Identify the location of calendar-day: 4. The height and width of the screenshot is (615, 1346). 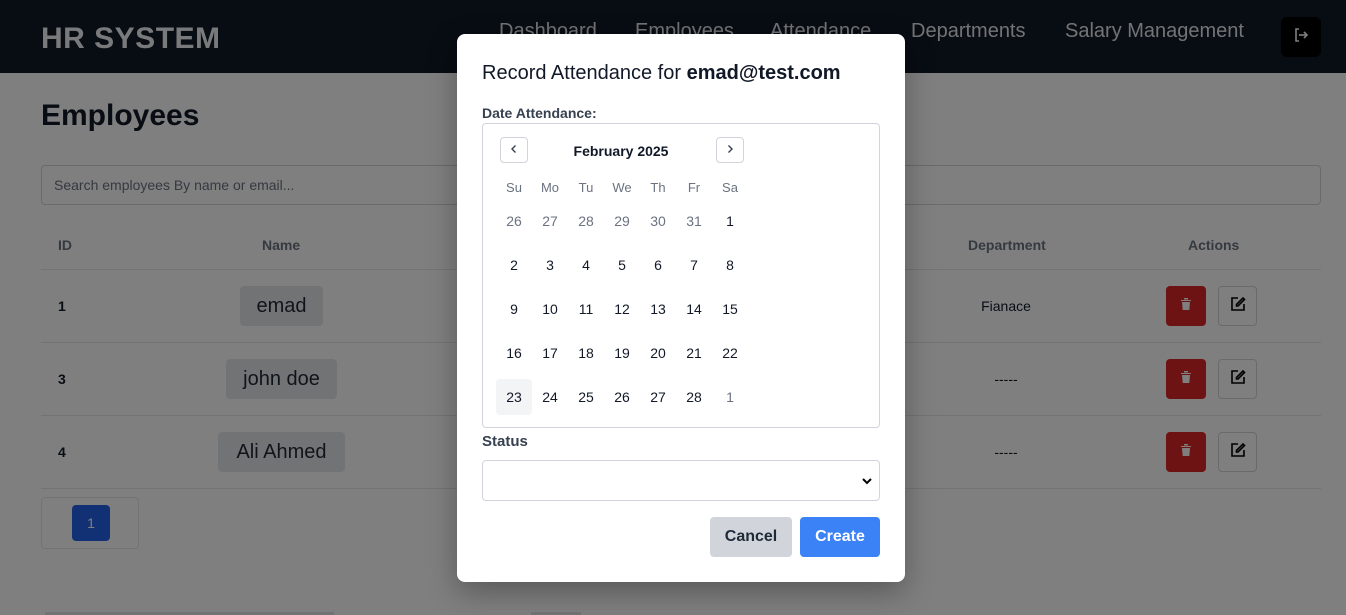
(586, 265).